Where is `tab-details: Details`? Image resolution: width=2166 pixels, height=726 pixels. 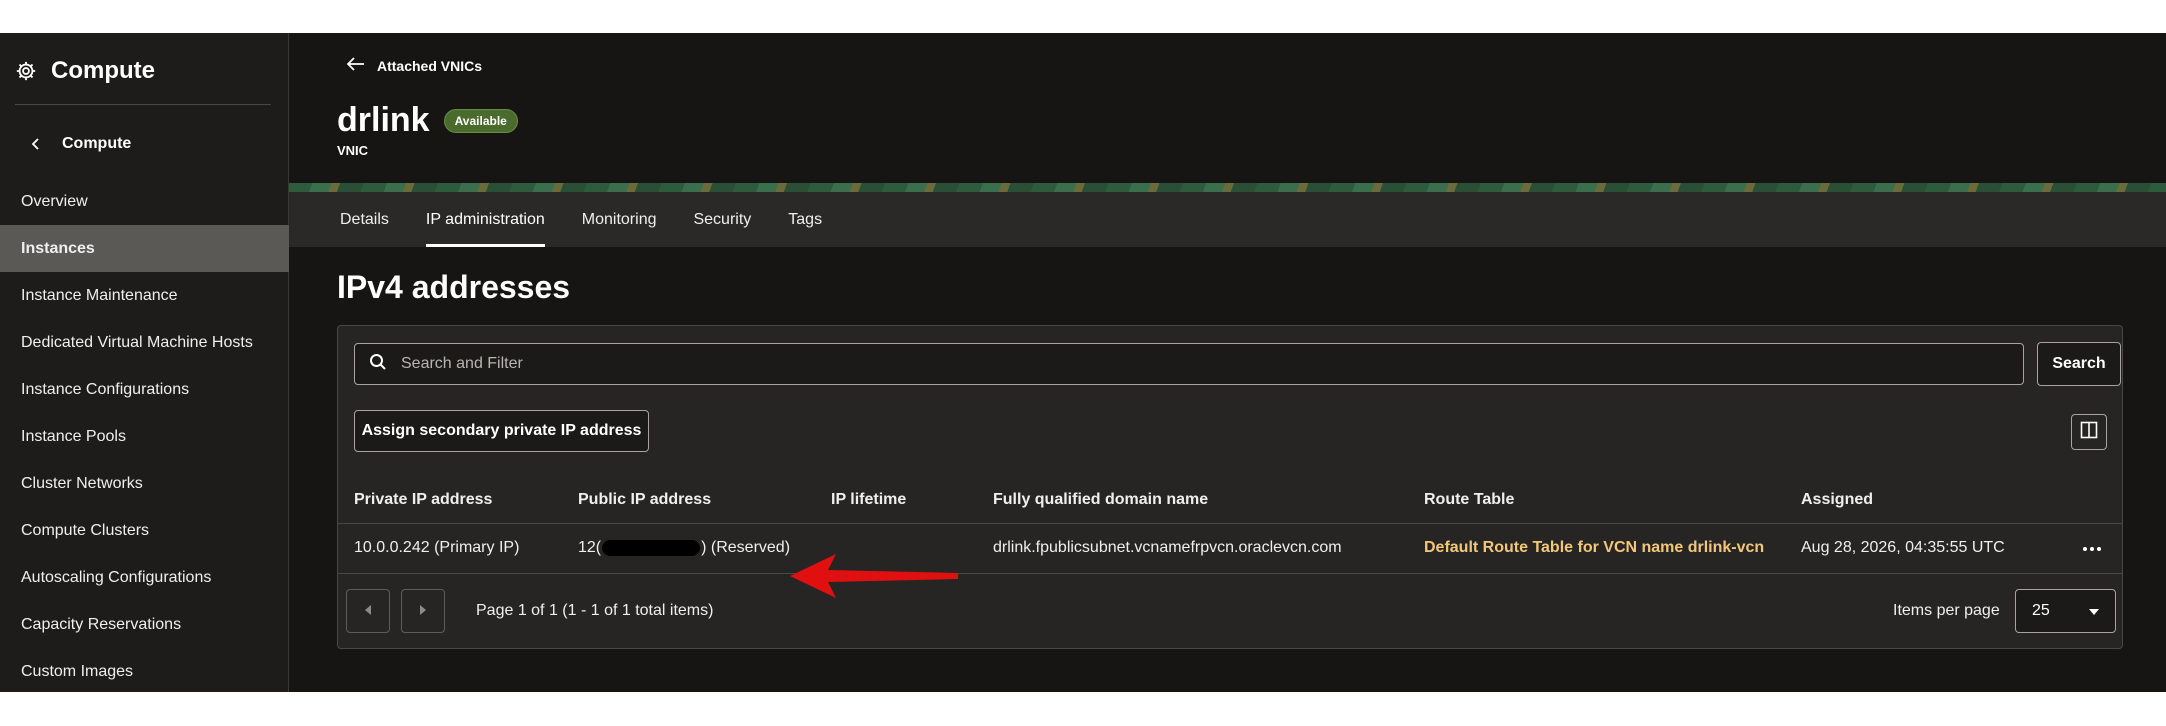
tab-details: Details is located at coordinates (364, 219).